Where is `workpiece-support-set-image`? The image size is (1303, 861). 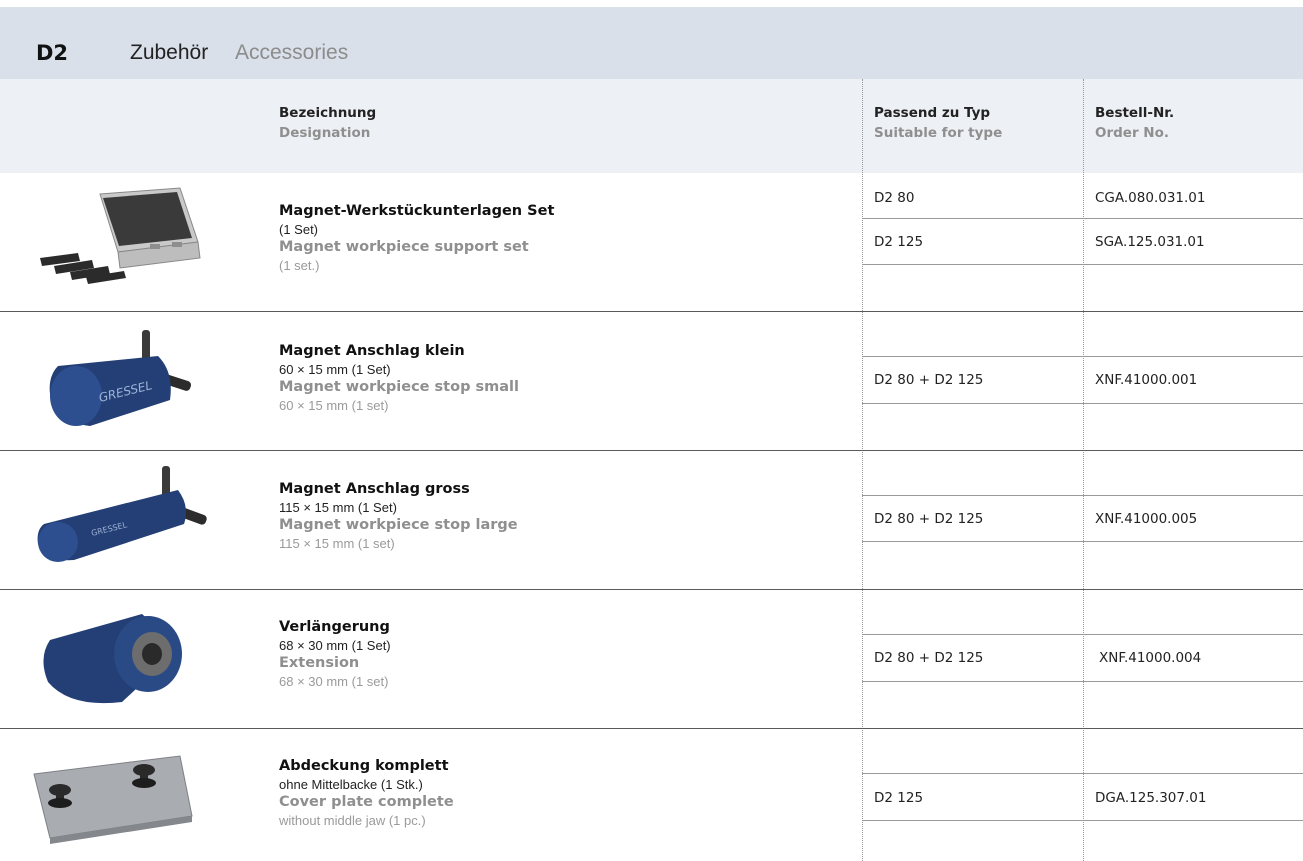
workpiece-support-set-image is located at coordinates (120, 237).